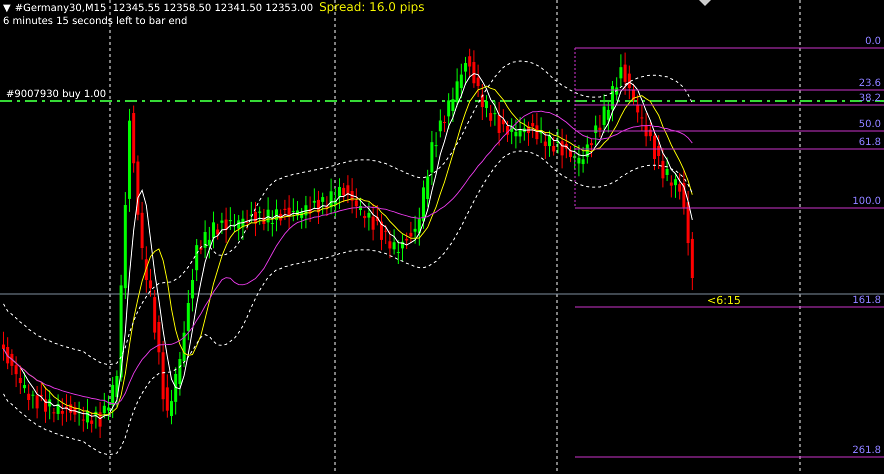 Image resolution: width=884 pixels, height=474 pixels. I want to click on countdown-label: <6:15, so click(724, 300).